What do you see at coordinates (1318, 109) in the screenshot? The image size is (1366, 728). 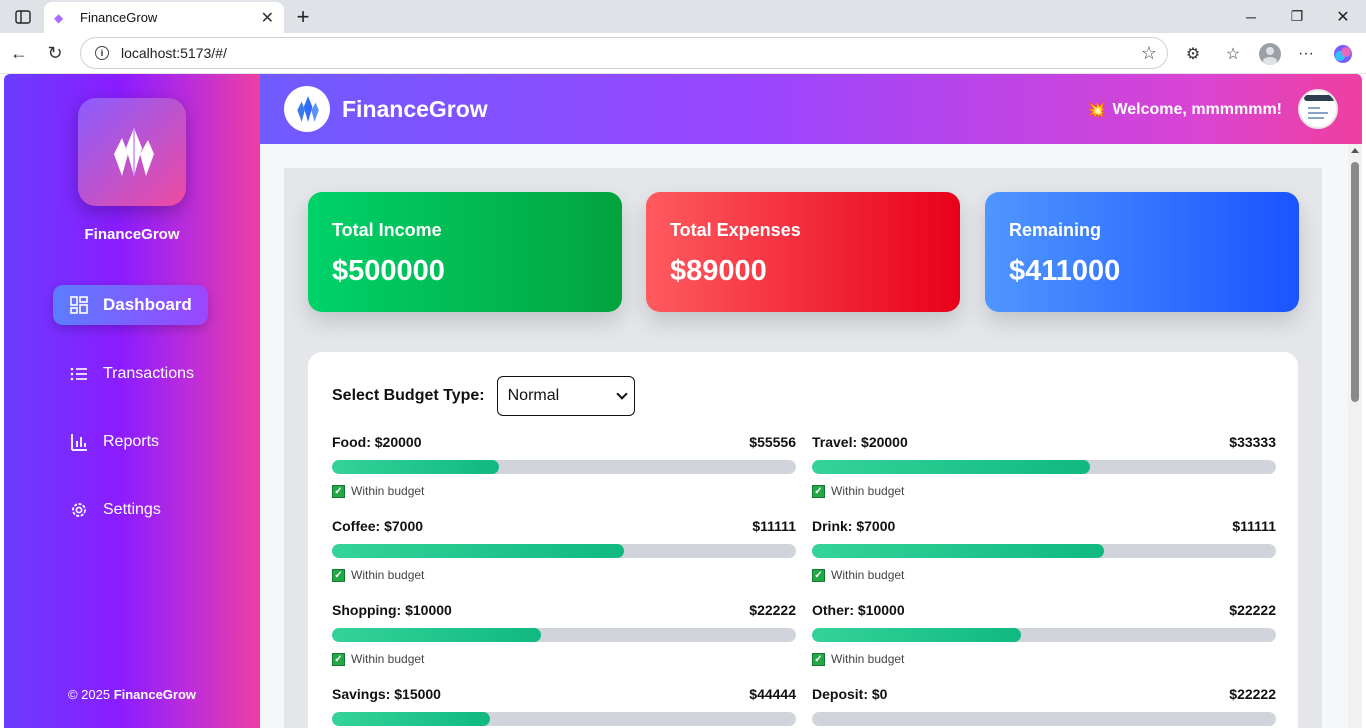 I see `avatar` at bounding box center [1318, 109].